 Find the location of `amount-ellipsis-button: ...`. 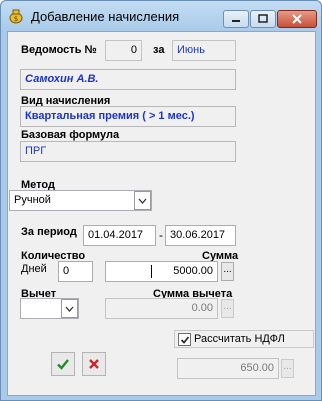

amount-ellipsis-button: ... is located at coordinates (227, 271).